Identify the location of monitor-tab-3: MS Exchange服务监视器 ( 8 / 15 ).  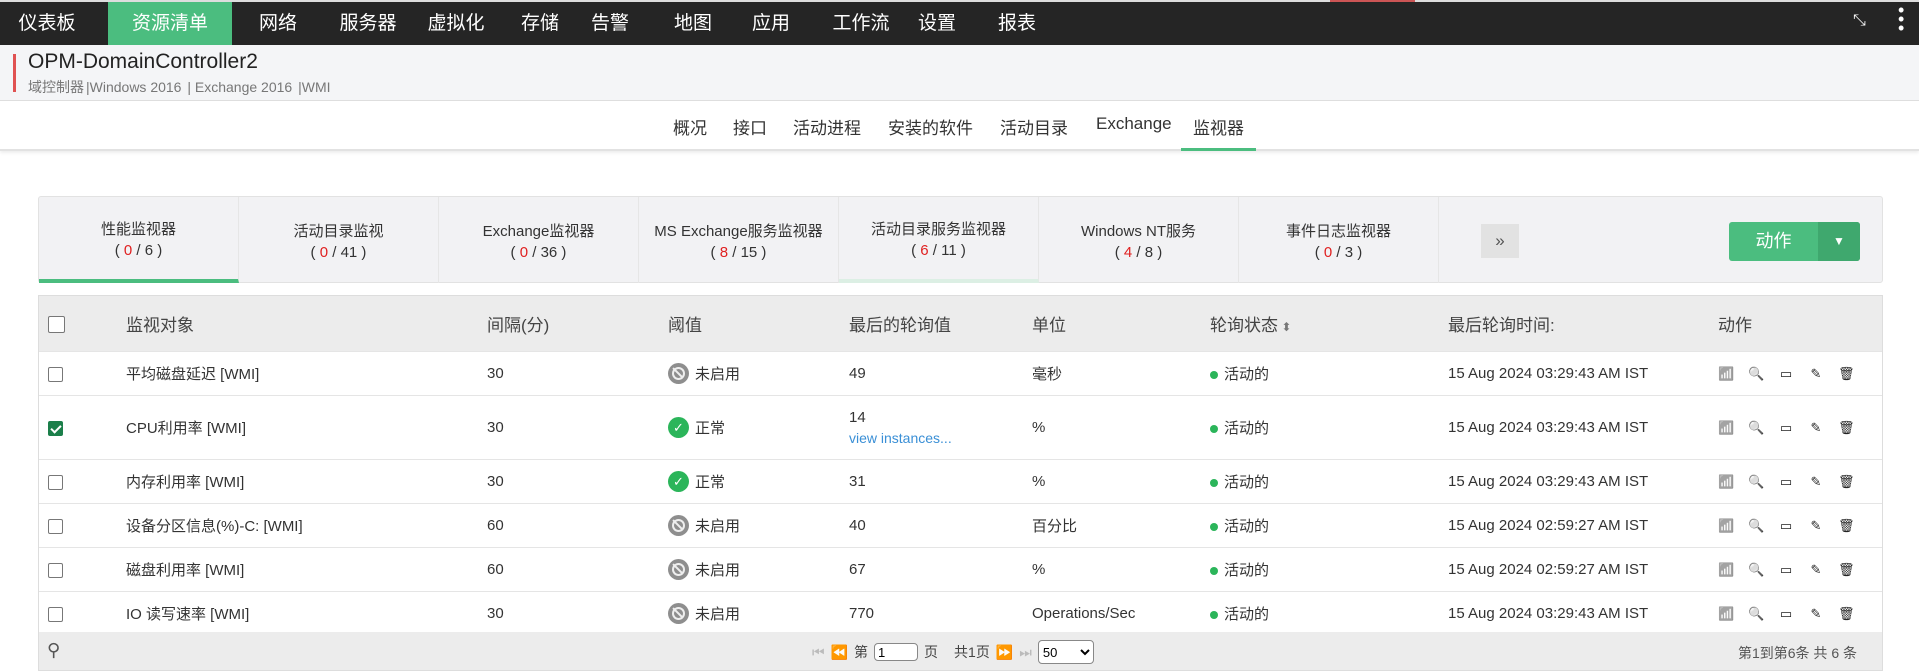
(739, 240).